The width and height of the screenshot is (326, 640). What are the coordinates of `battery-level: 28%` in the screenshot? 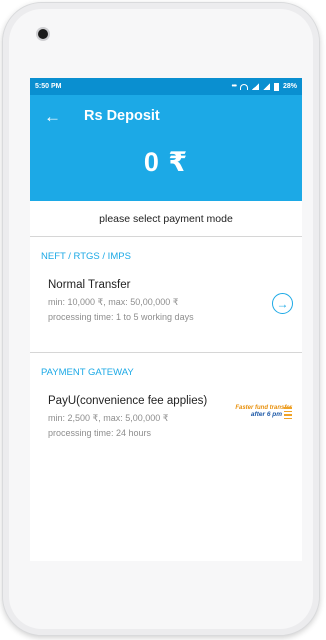 It's located at (289, 86).